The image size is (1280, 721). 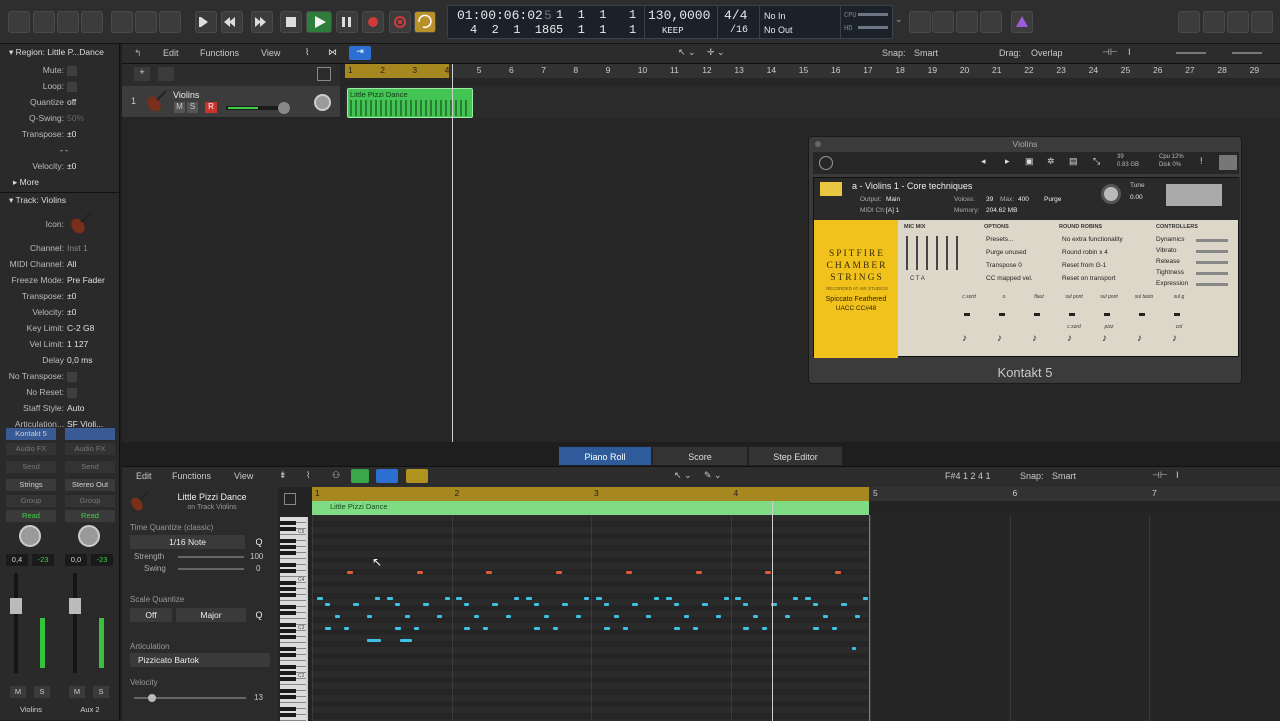 I want to click on strip-out: Strings, so click(x=31, y=485).